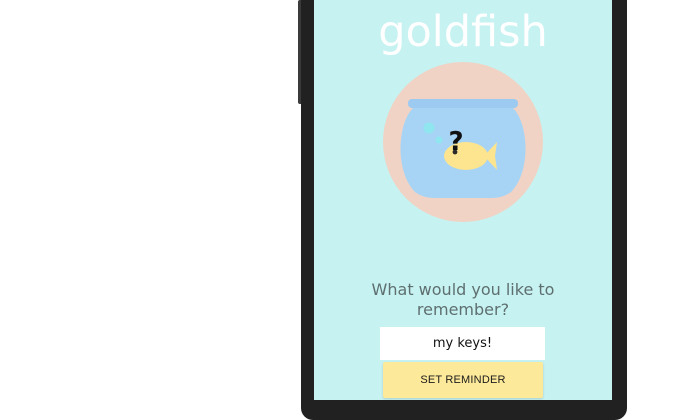 This screenshot has width=700, height=420. What do you see at coordinates (429, 128) in the screenshot?
I see `bubble-large` at bounding box center [429, 128].